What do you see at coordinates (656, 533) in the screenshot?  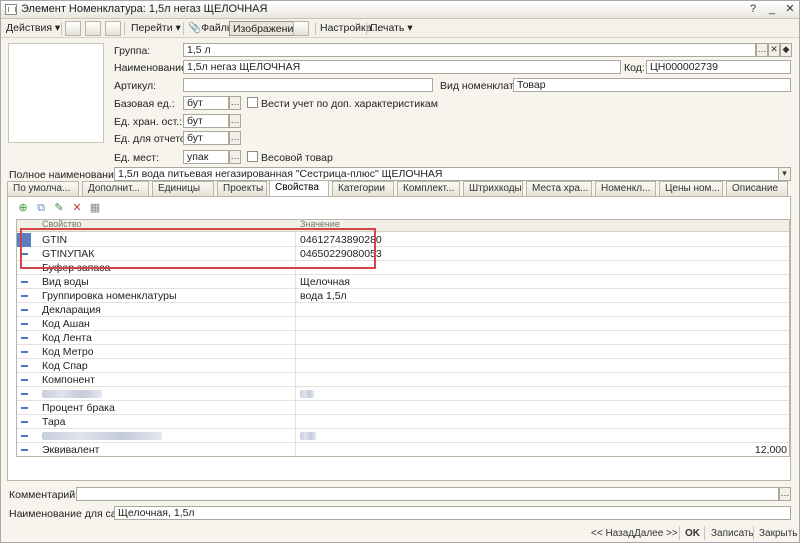 I see `next-button: Далее >>` at bounding box center [656, 533].